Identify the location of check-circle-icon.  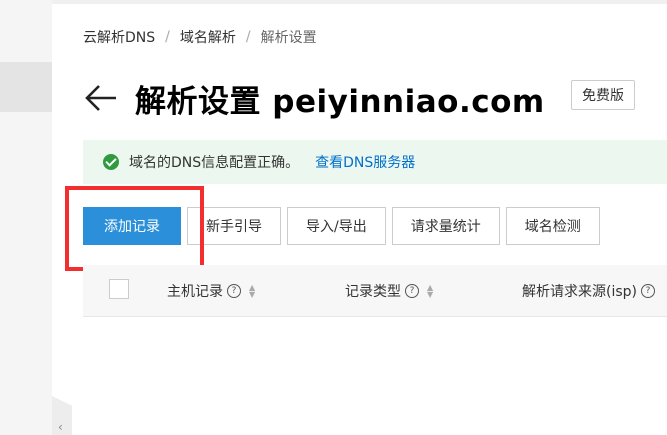
(111, 162).